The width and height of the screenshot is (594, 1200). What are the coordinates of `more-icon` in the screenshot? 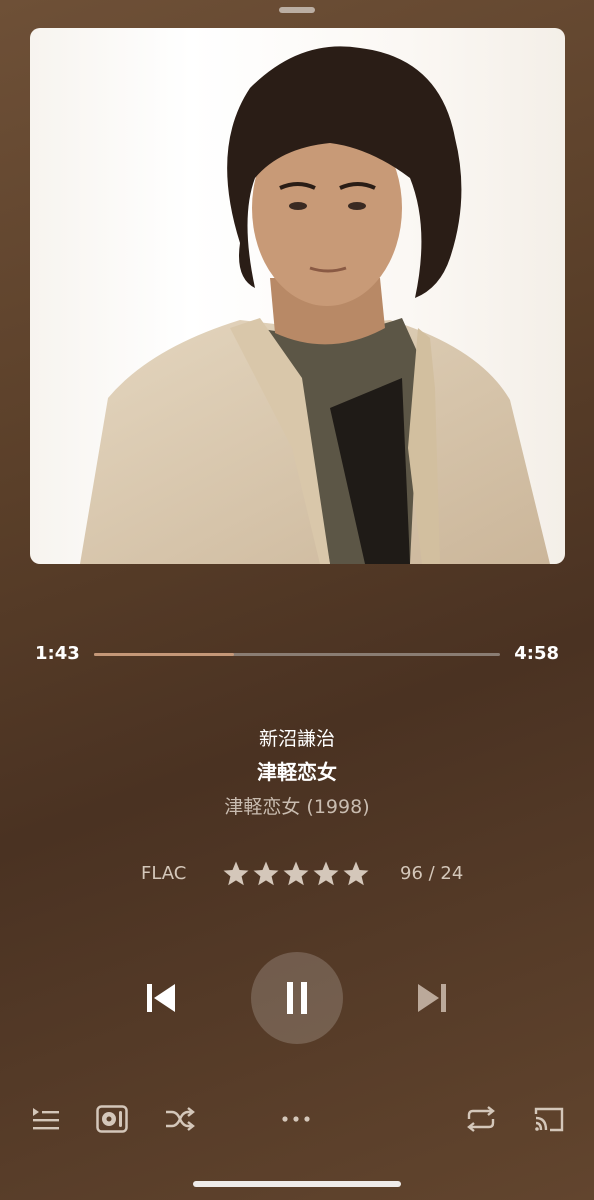 It's located at (296, 1119).